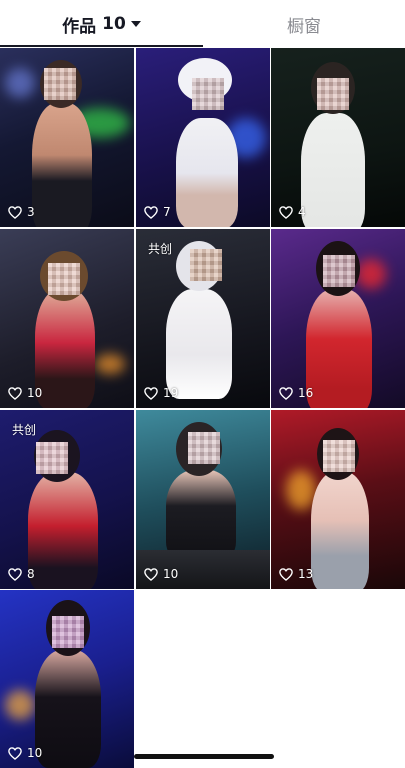 The width and height of the screenshot is (405, 768). What do you see at coordinates (31, 574) in the screenshot?
I see `like-count-value: 8` at bounding box center [31, 574].